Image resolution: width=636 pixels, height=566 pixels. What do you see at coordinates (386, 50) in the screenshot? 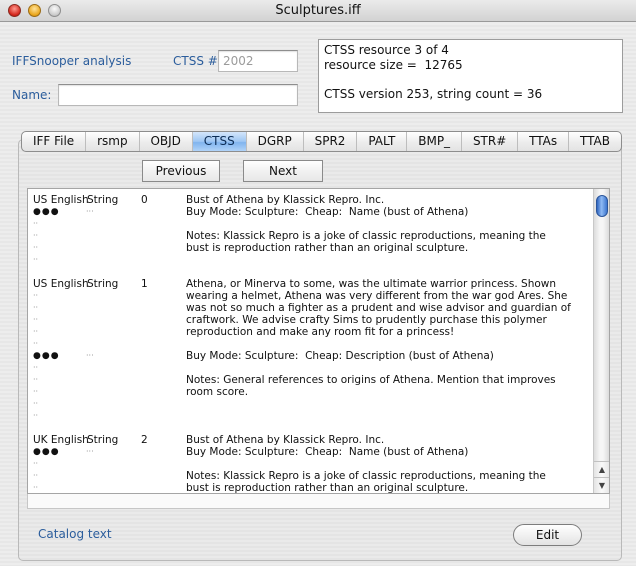
I see `resource-index-text: CTSS resource 3 of 4` at bounding box center [386, 50].